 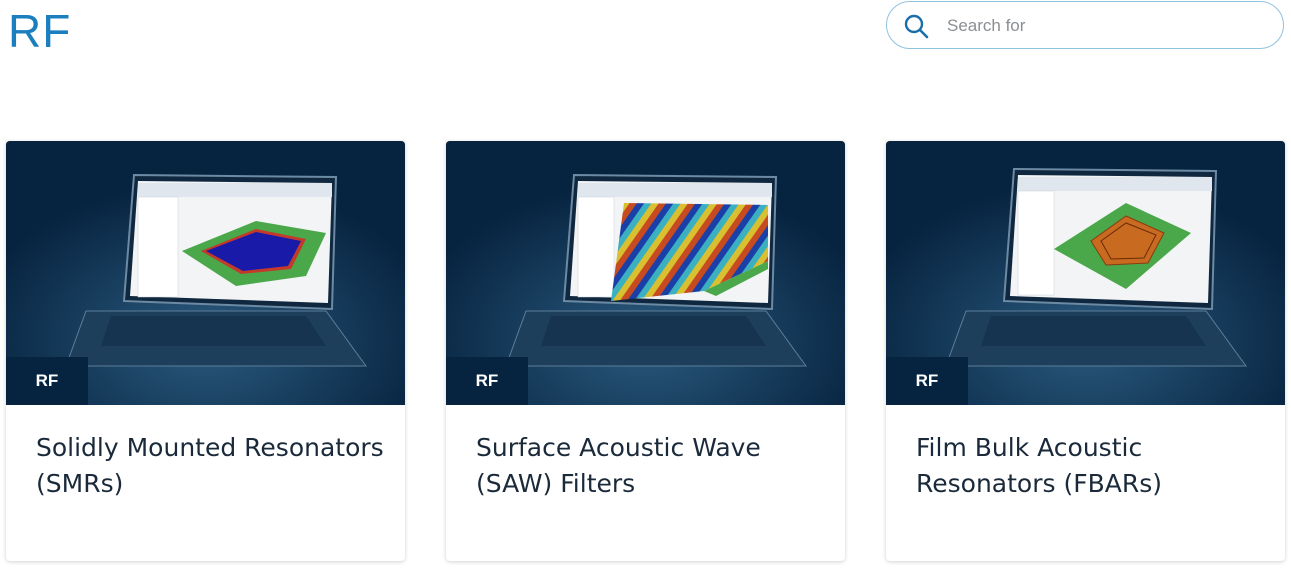 I want to click on page-title: RF, so click(x=40, y=31).